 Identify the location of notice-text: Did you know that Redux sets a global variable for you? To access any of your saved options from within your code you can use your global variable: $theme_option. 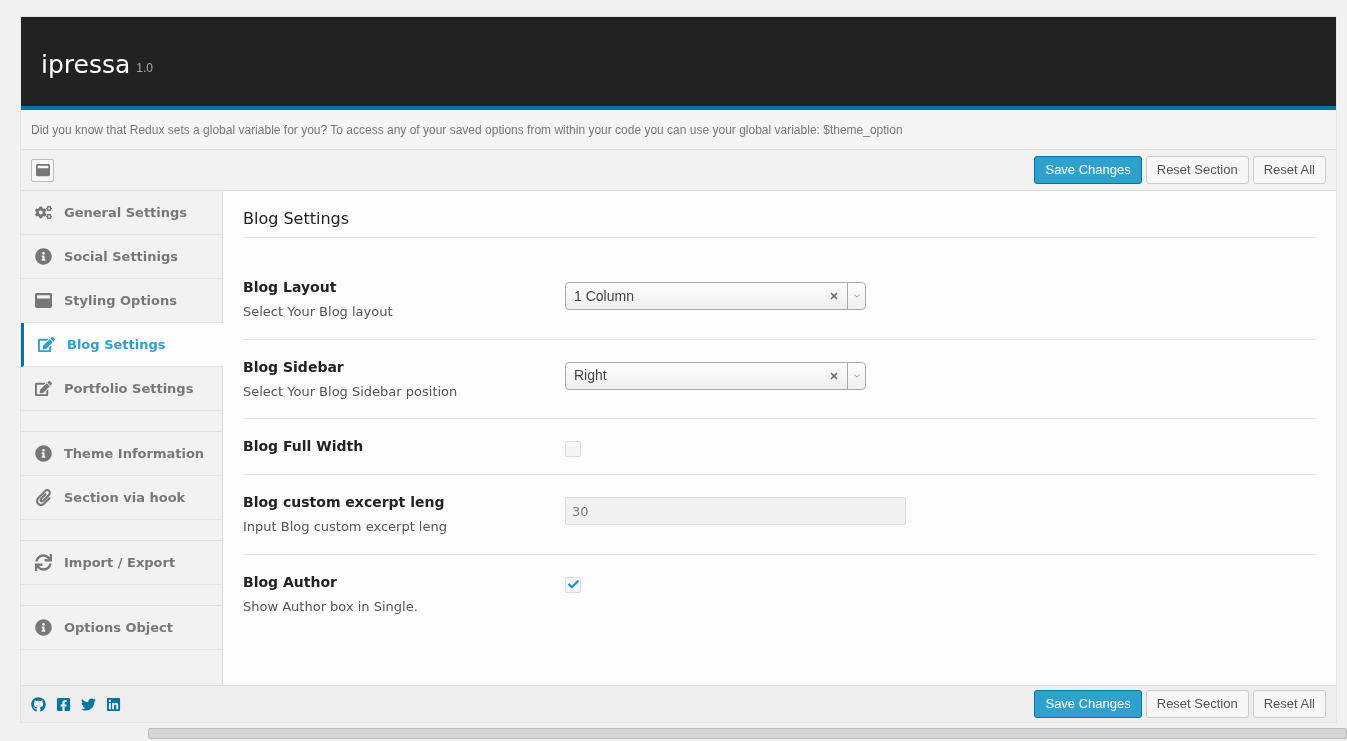
(467, 130).